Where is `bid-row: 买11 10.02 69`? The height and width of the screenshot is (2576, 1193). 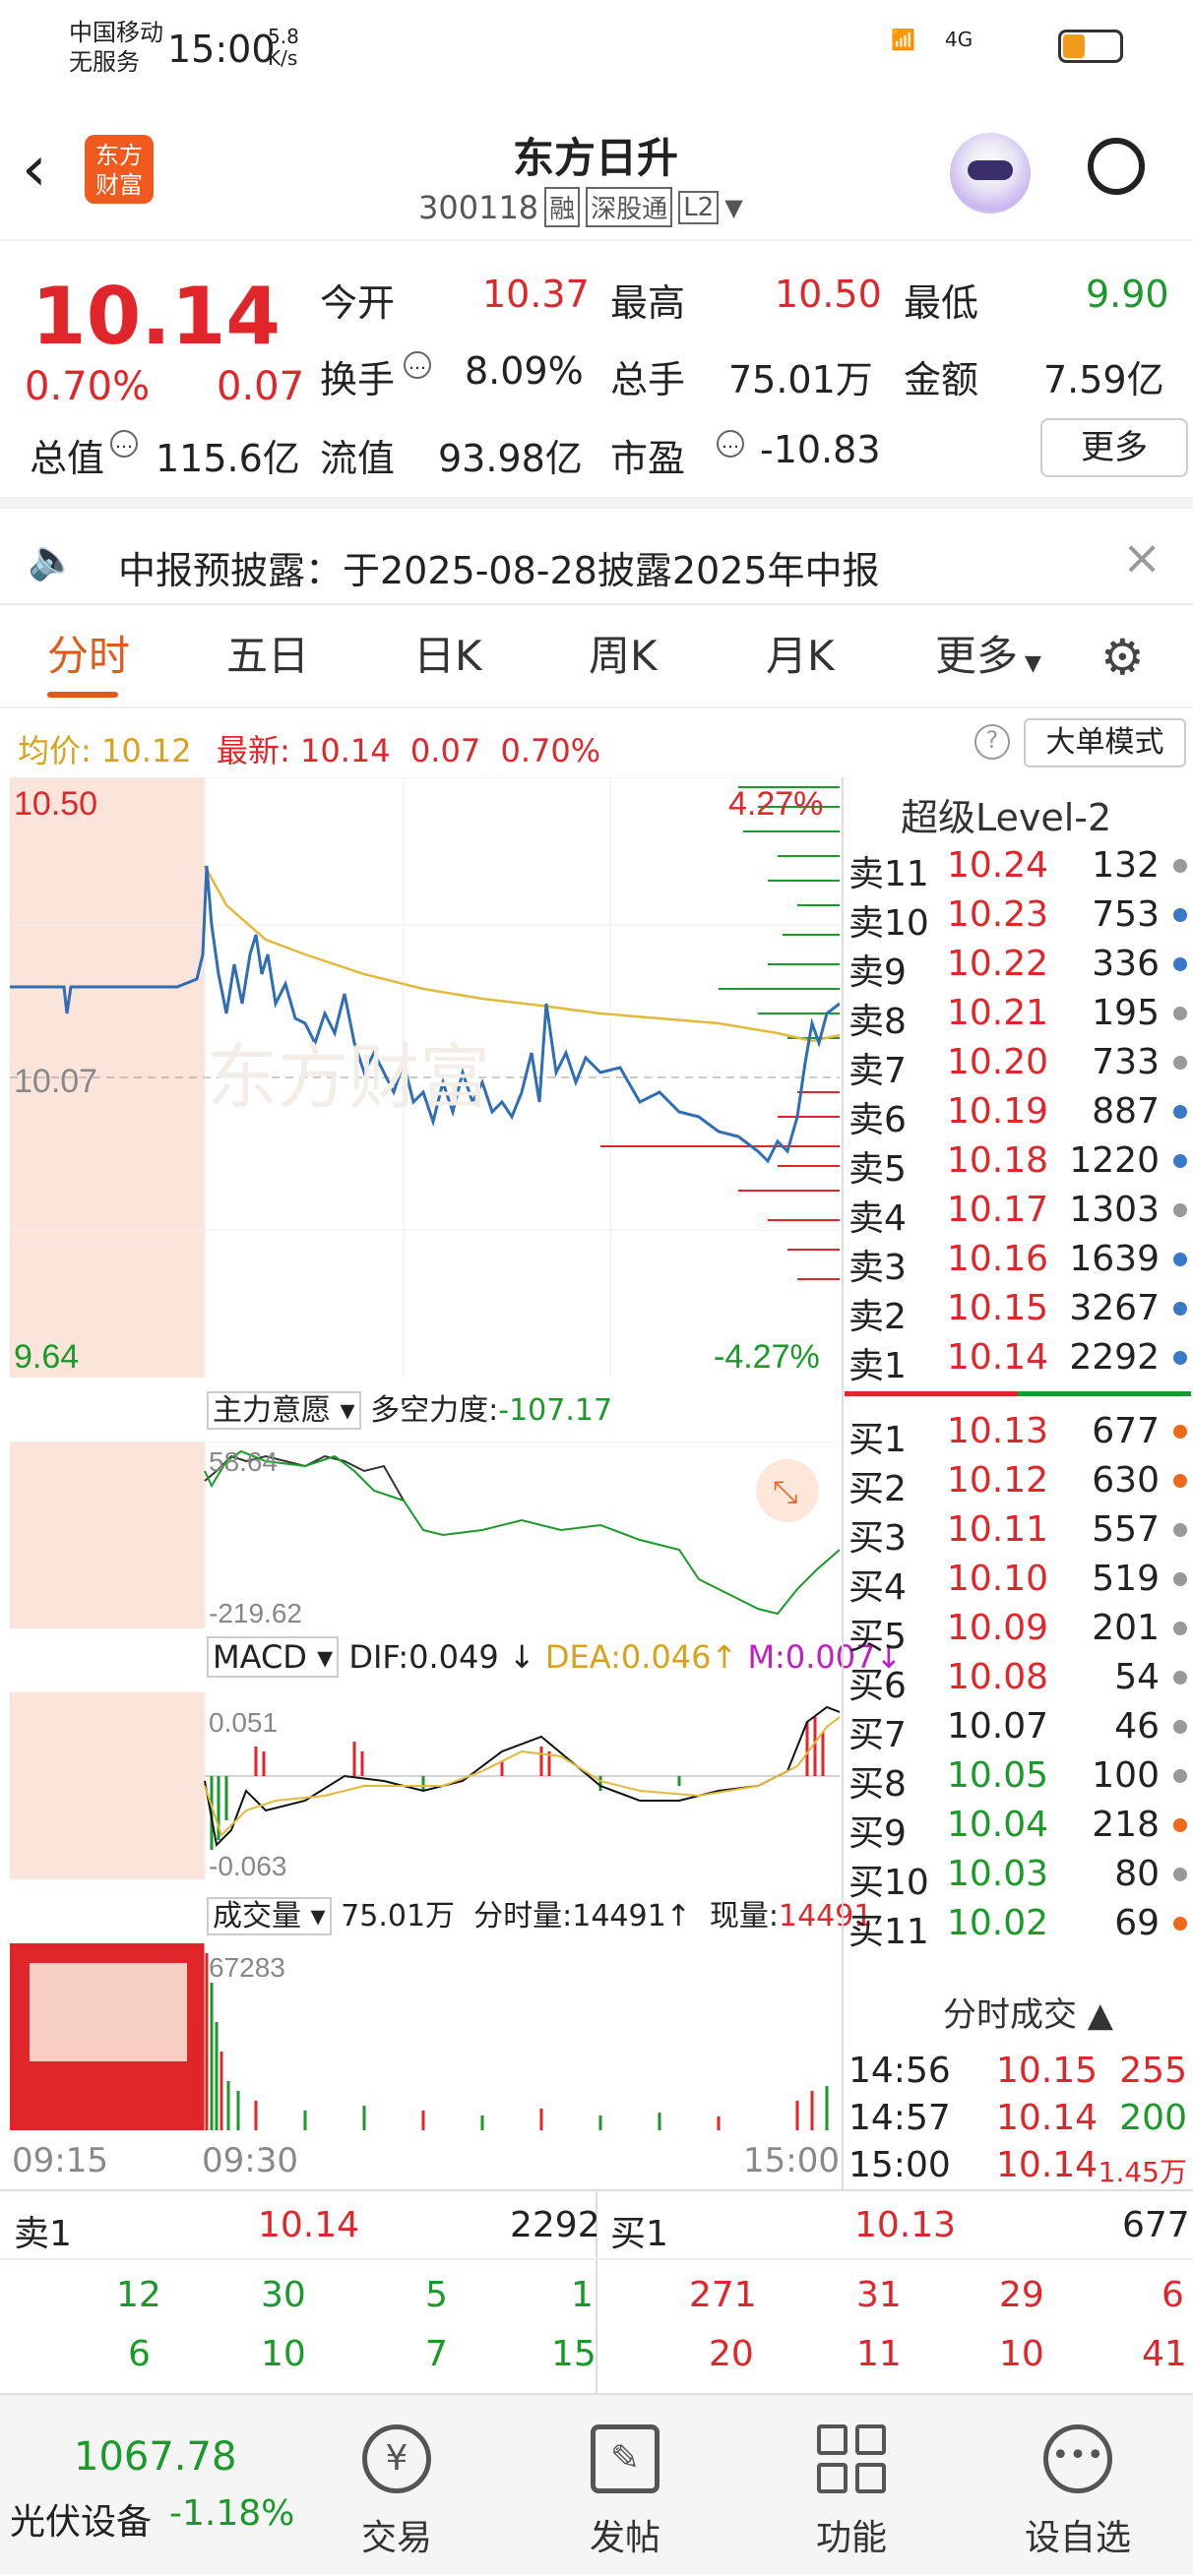
bid-row: 买11 10.02 69 is located at coordinates (1020, 1925).